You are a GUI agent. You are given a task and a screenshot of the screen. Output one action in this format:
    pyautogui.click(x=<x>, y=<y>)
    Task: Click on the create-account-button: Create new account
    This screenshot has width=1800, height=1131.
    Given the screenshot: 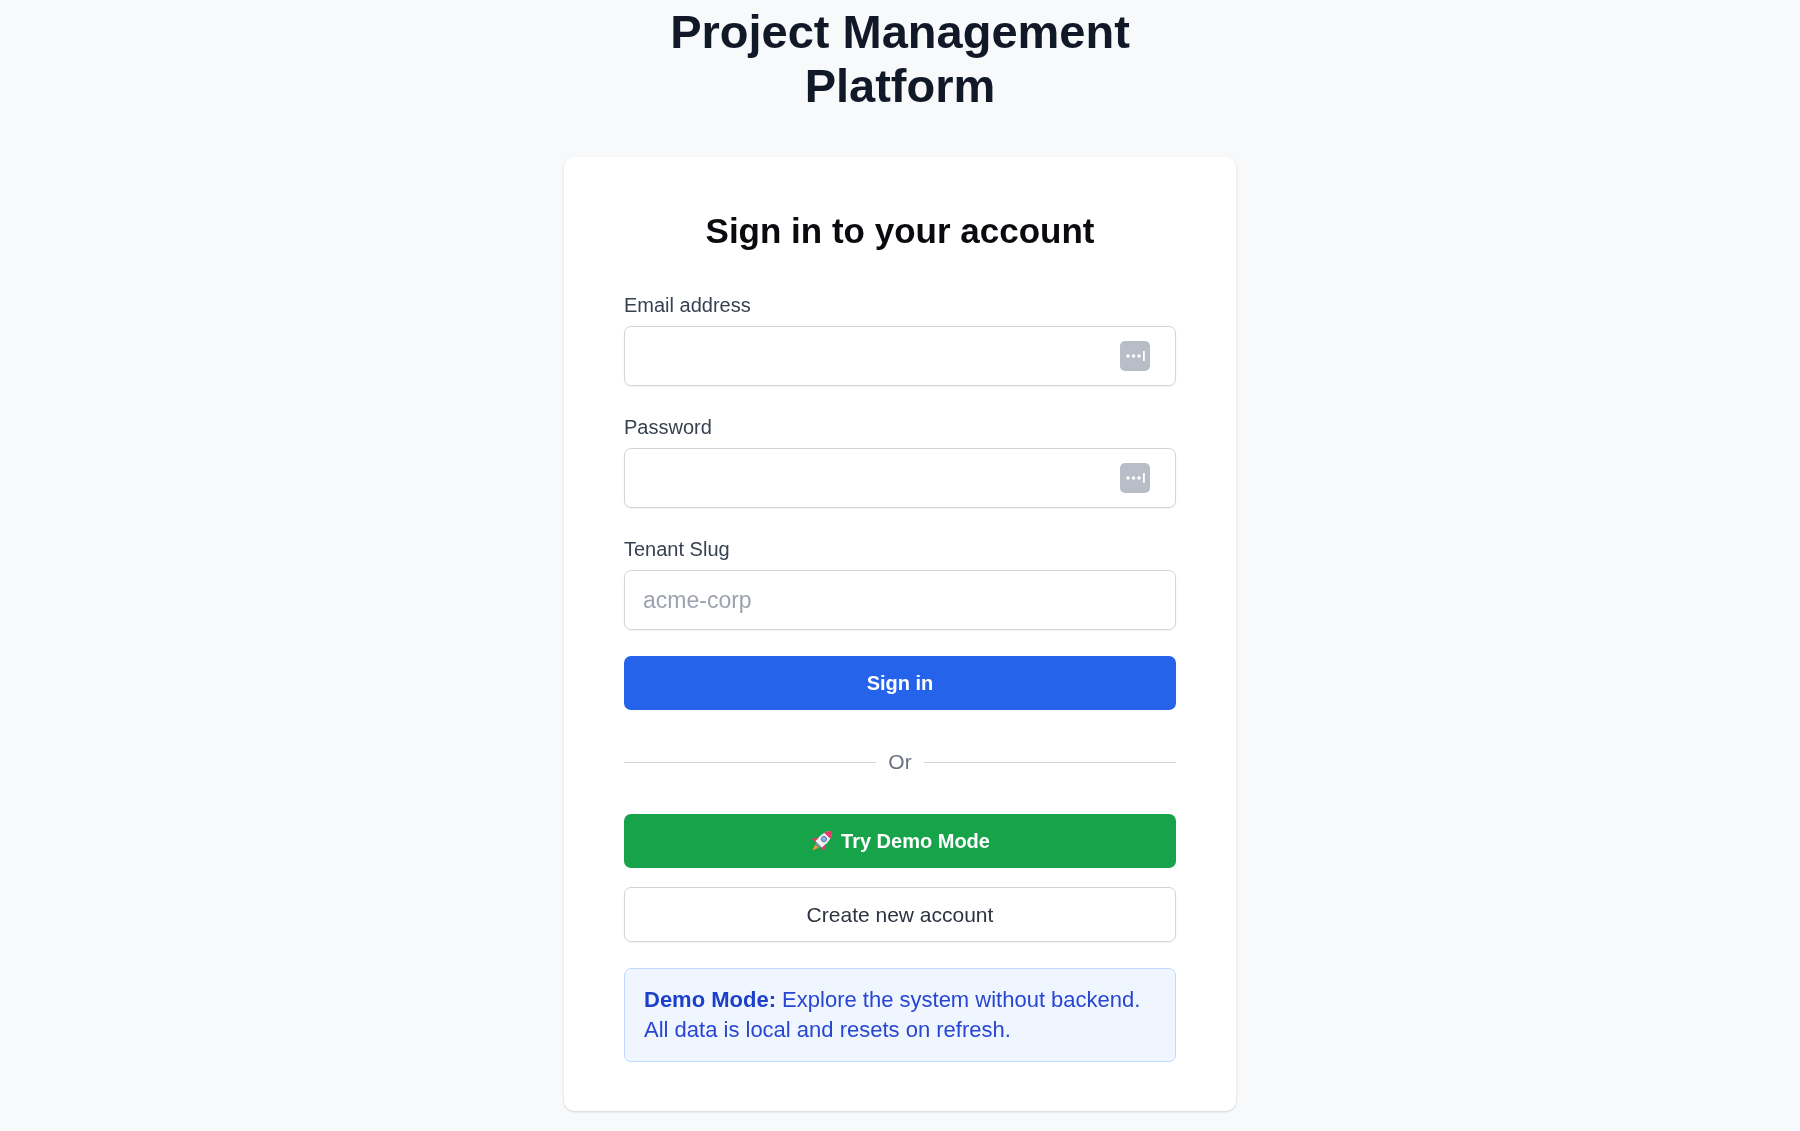 What is the action you would take?
    pyautogui.click(x=900, y=914)
    